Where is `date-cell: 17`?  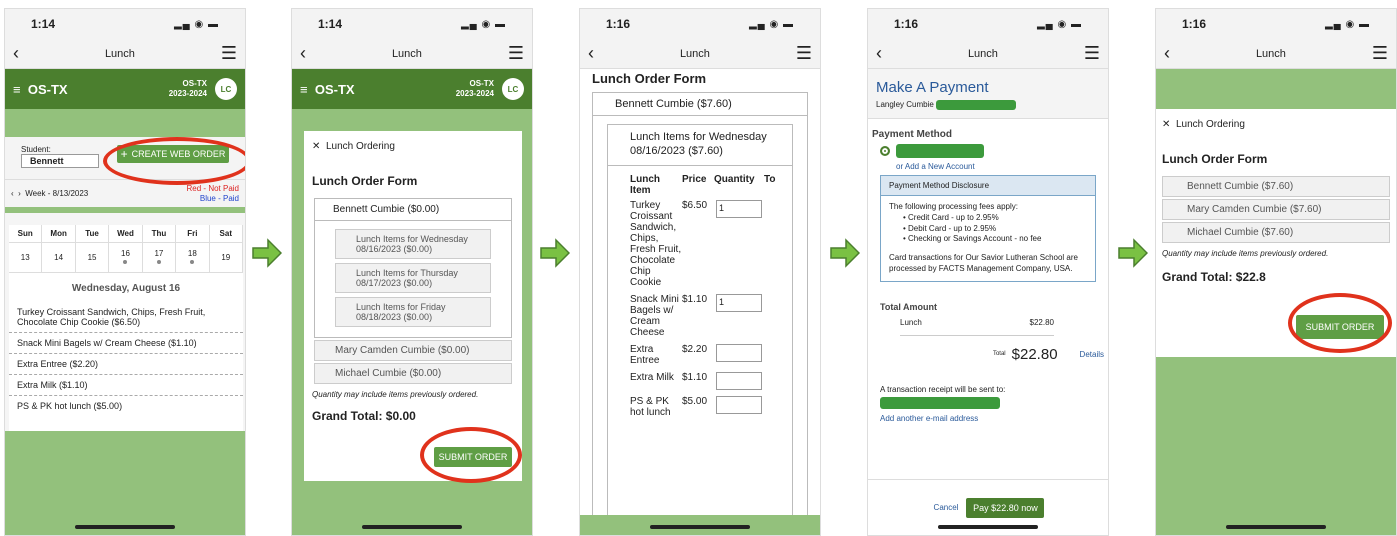 date-cell: 17 is located at coordinates (160, 257).